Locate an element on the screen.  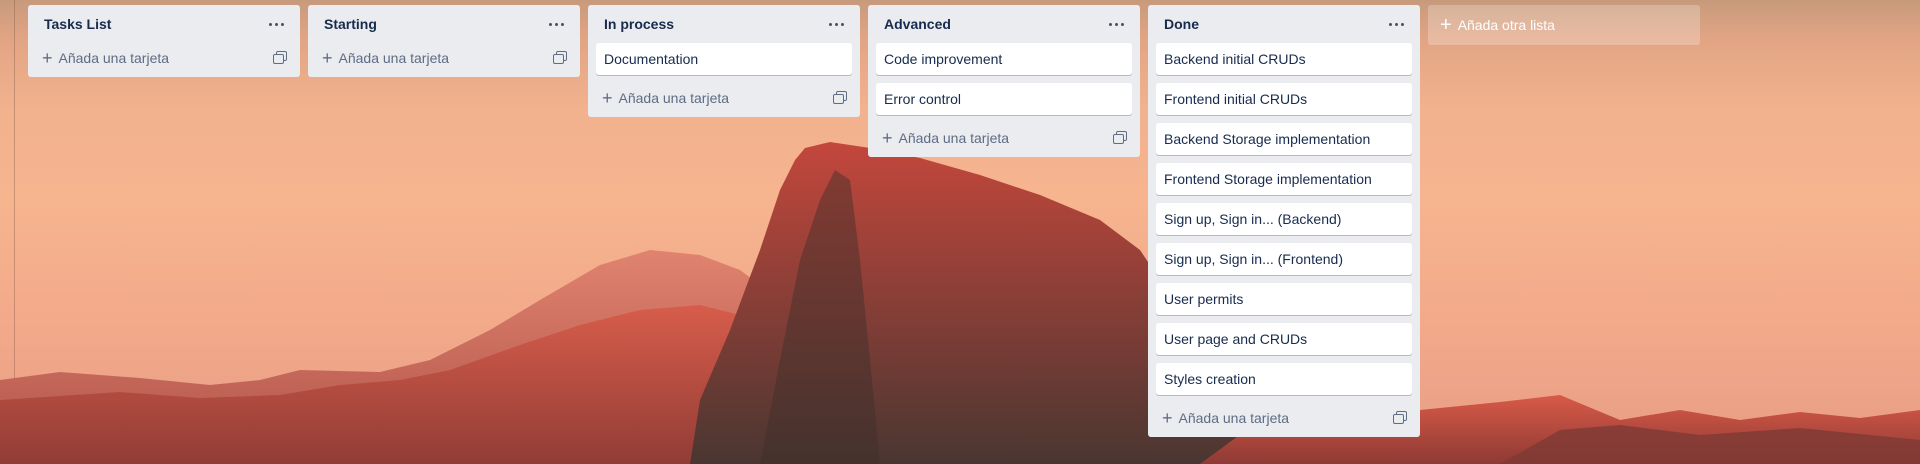
list-header: Advanced is located at coordinates (1004, 24).